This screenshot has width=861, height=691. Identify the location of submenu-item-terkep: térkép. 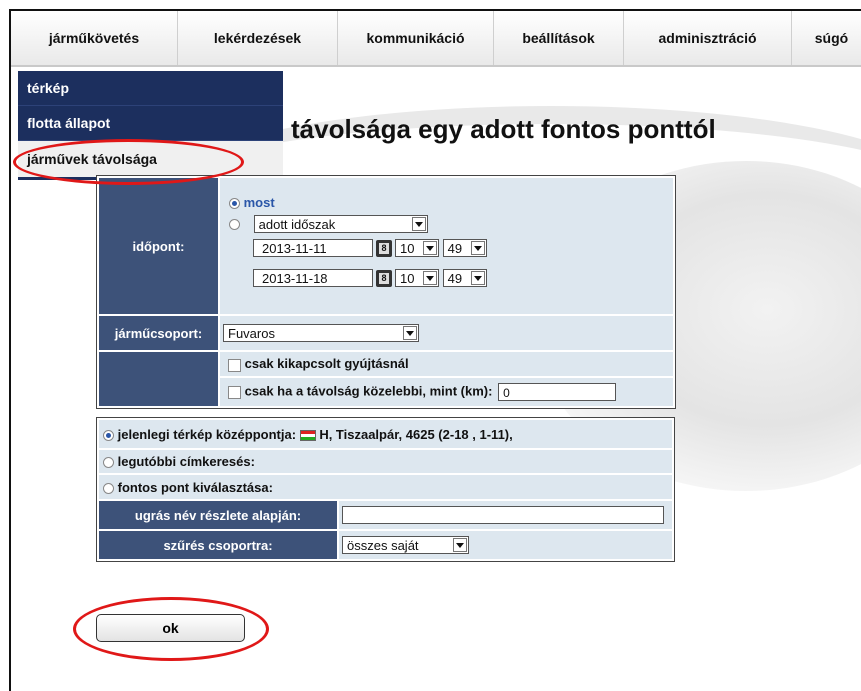
(150, 88).